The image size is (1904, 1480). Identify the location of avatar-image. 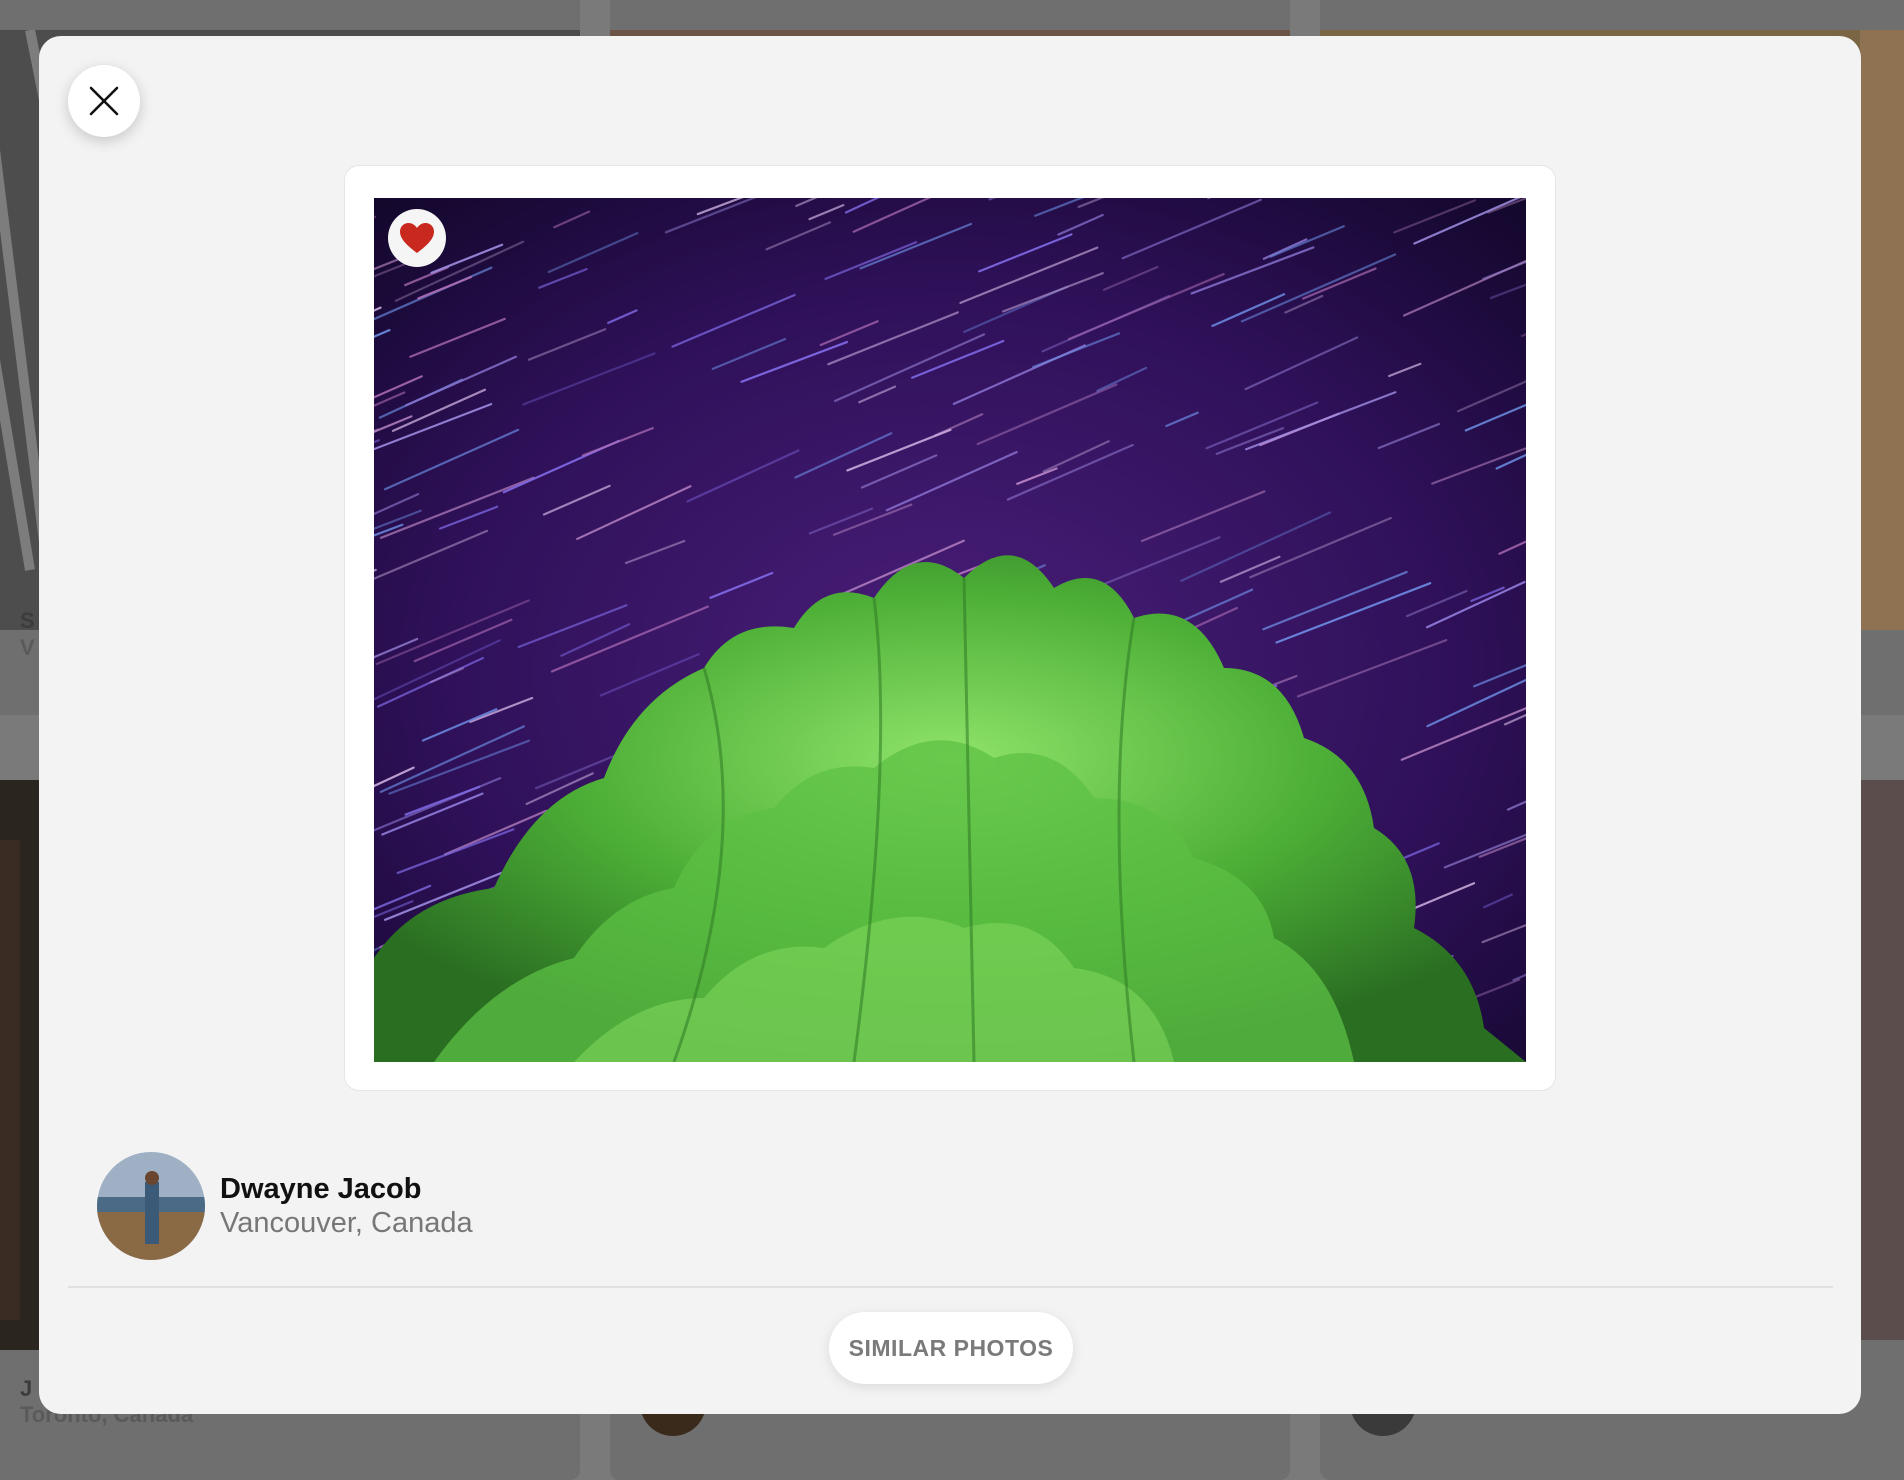
(151, 1206).